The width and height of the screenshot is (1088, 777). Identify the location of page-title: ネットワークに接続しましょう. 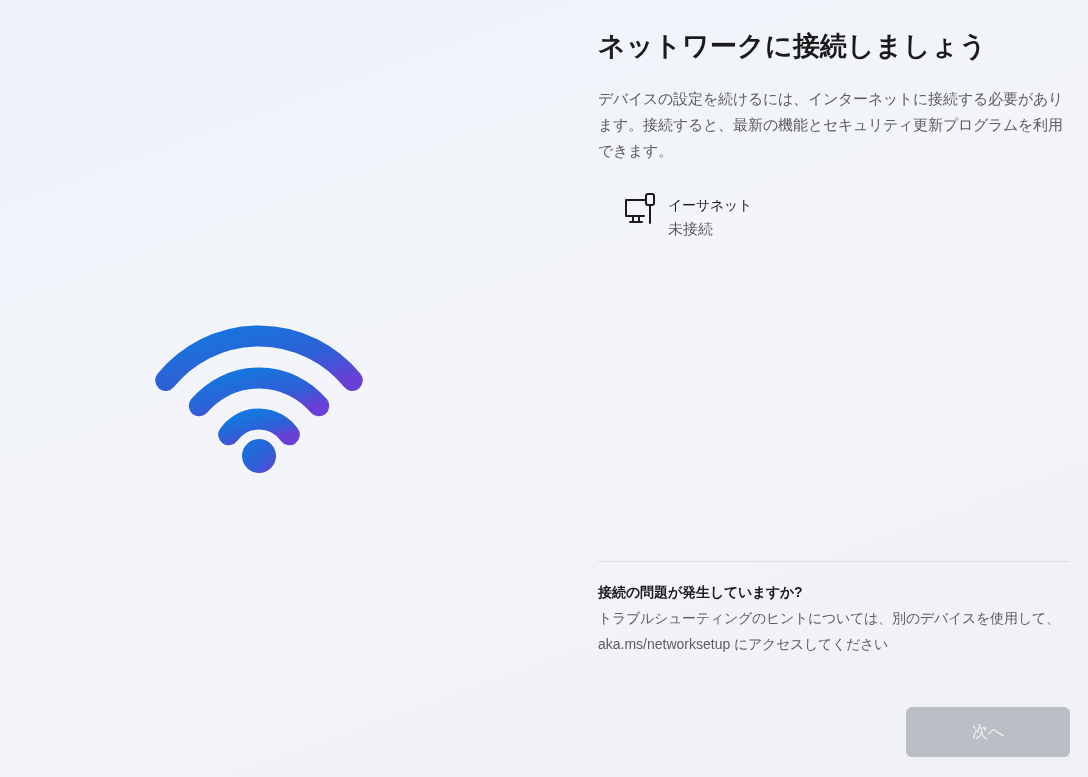
(793, 46).